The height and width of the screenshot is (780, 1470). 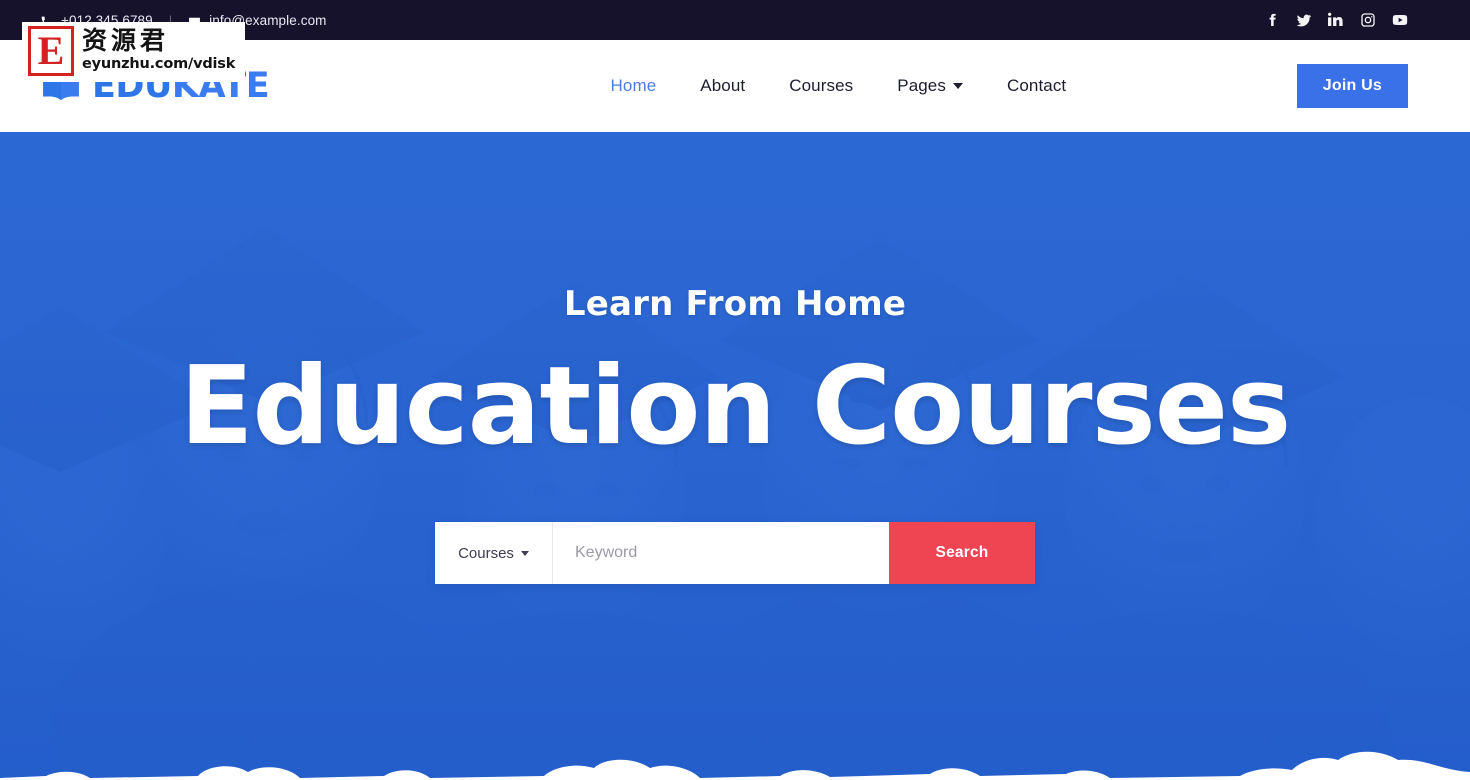 I want to click on nav-link-contact-label: Contact, so click(x=1036, y=85).